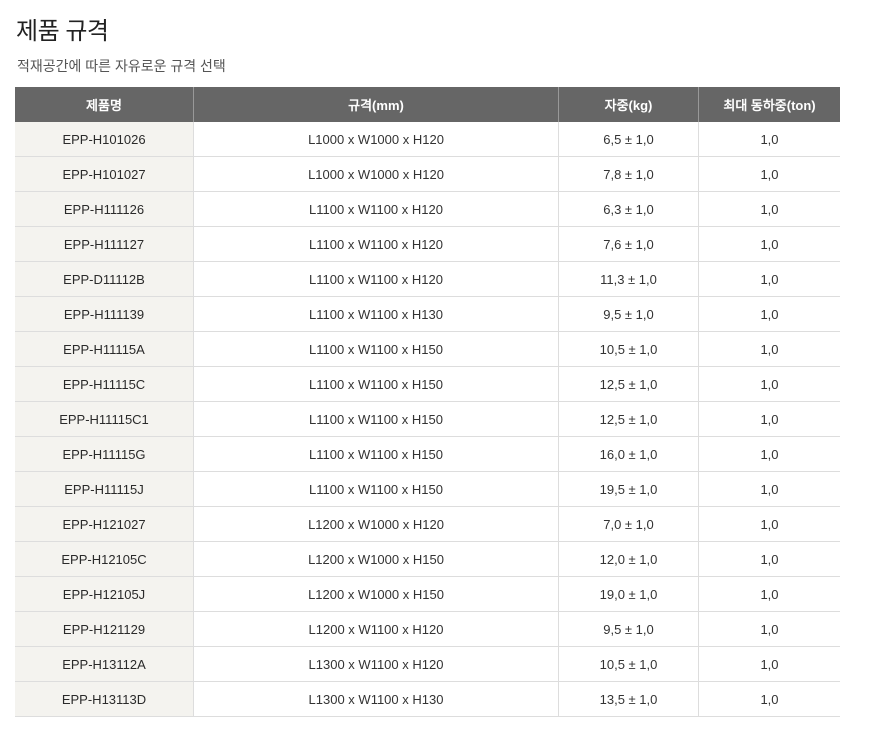 The height and width of the screenshot is (744, 872). Describe the element at coordinates (104, 279) in the screenshot. I see `cell-model: EPP-D11112B` at that location.